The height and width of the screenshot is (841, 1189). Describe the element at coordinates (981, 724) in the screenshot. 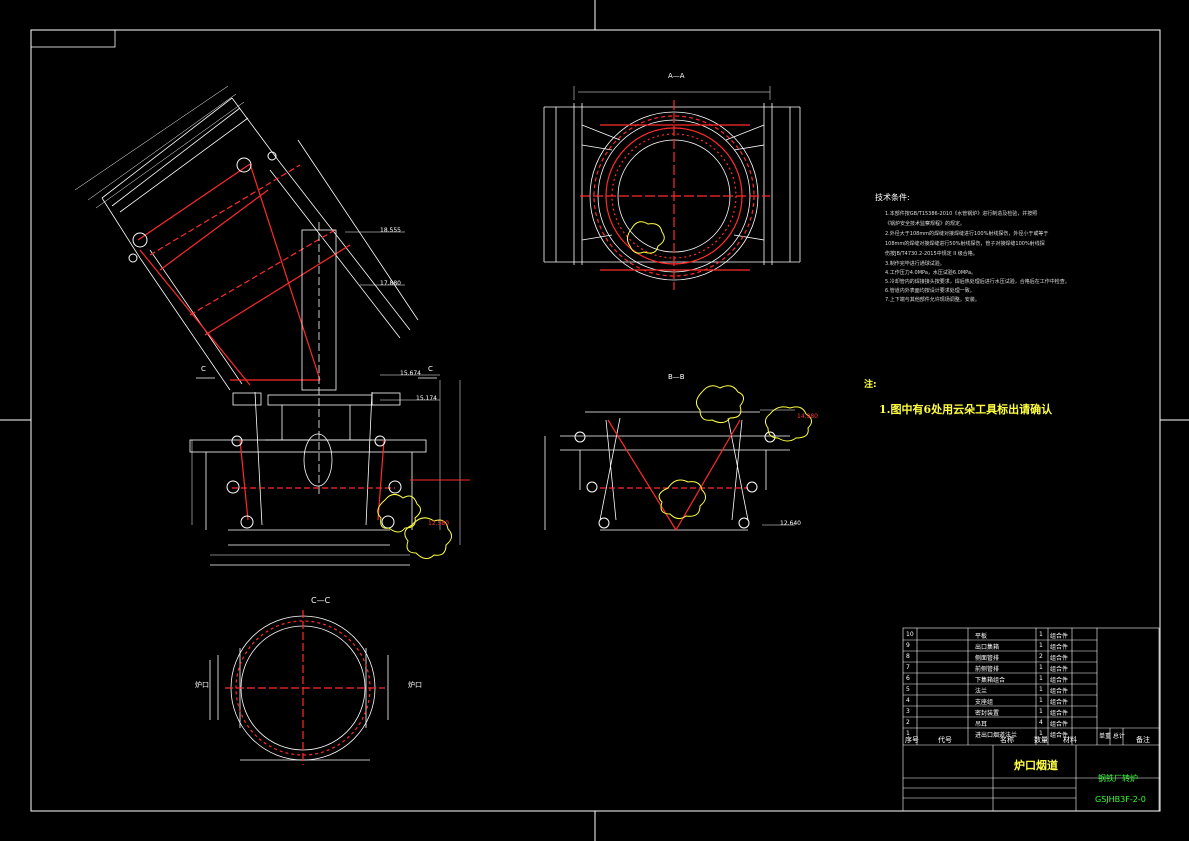

I see `bom-row-name: 吊耳` at that location.